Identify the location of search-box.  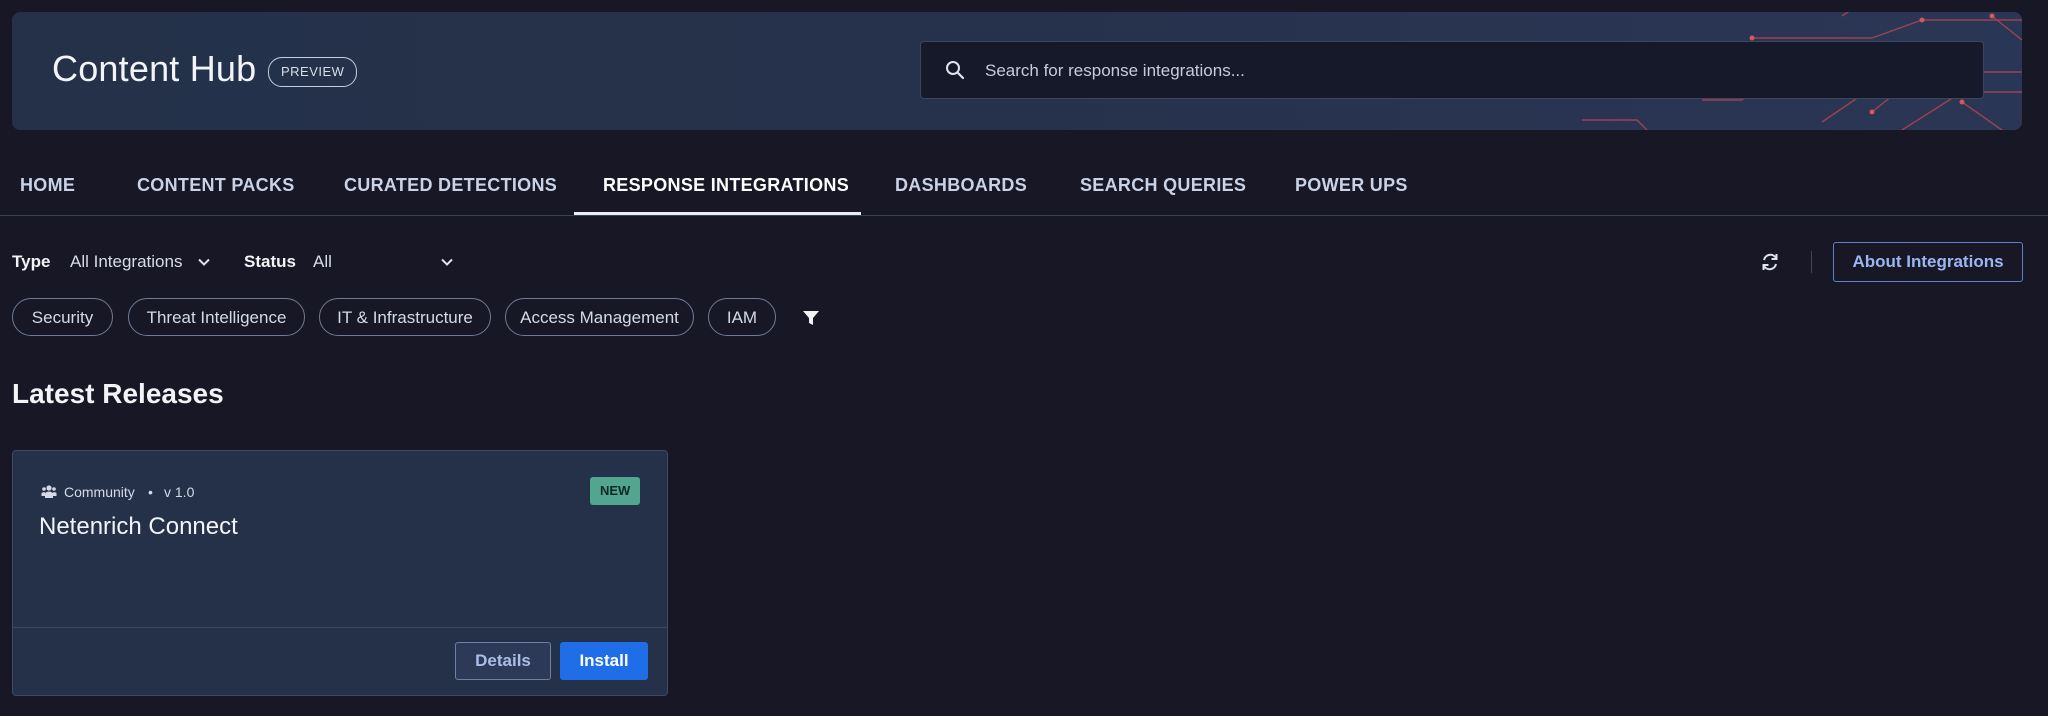
(1452, 70).